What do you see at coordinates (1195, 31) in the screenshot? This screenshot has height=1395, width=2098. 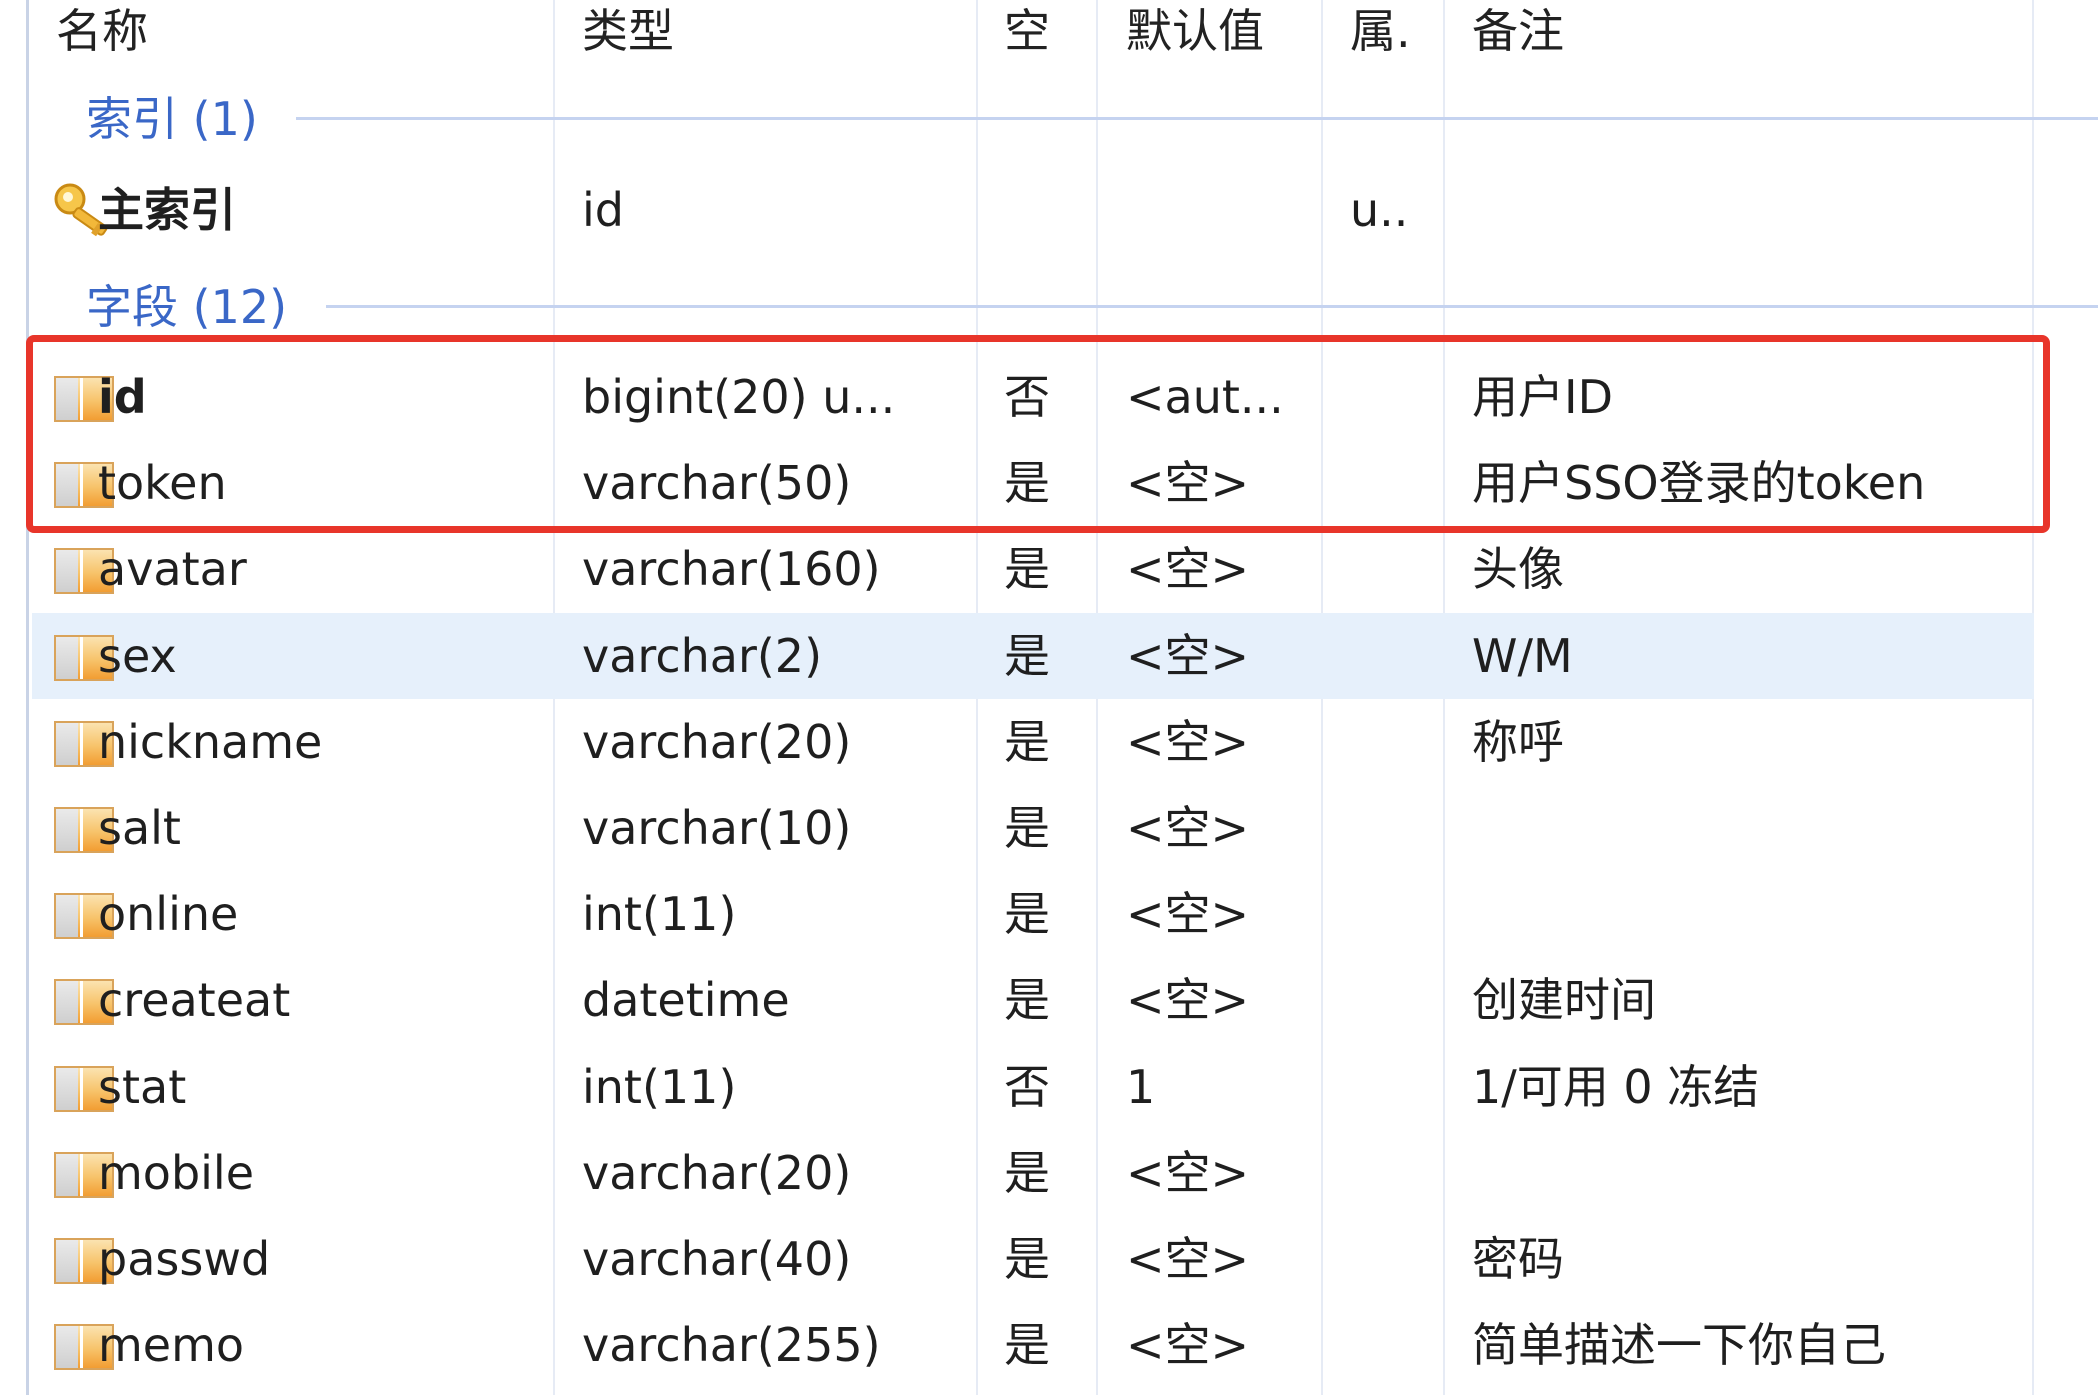 I see `column-header-default: 默认值` at bounding box center [1195, 31].